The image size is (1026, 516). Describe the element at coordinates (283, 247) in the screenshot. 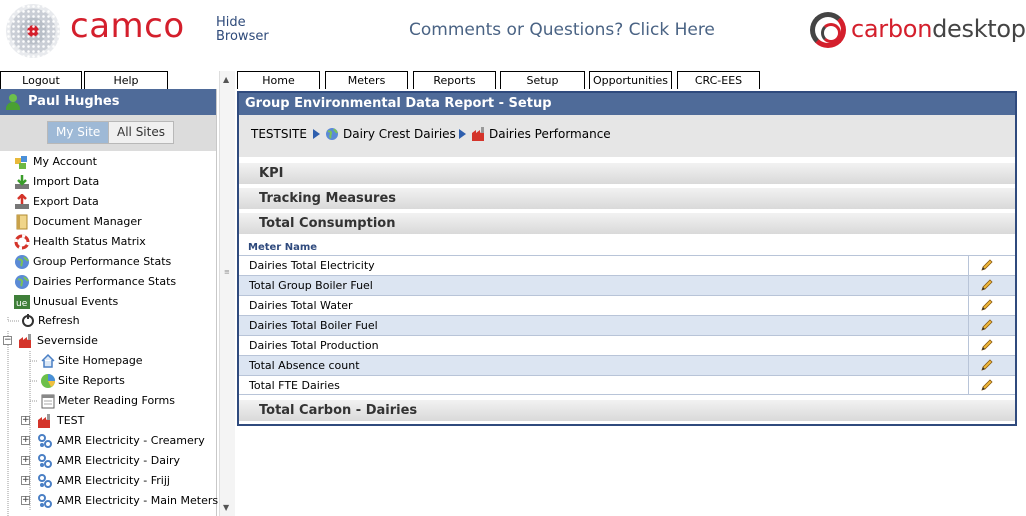

I see `meter-name-column-header: Meter Name` at that location.